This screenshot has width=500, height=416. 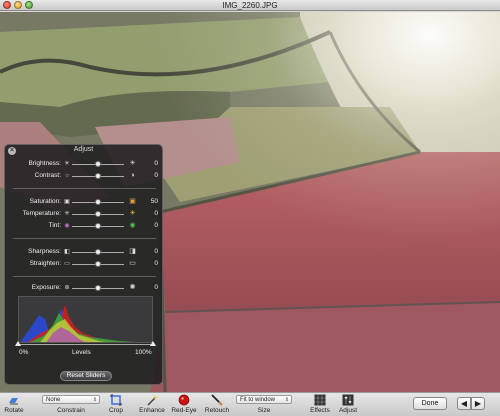 I want to click on reset-sliders-button: Reset Sliders, so click(x=86, y=376).